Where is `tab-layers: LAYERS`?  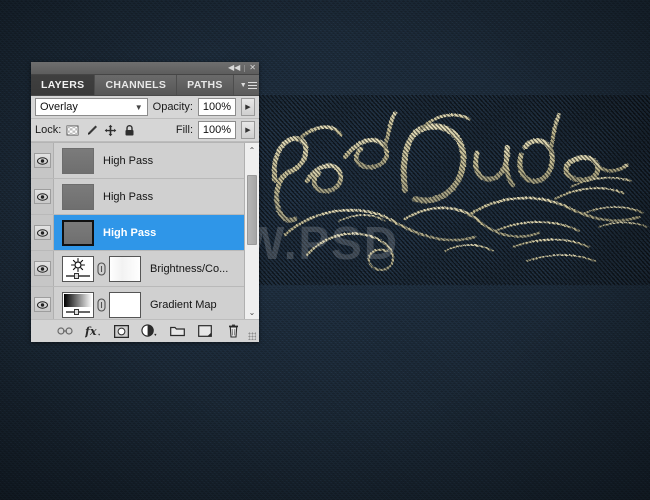
tab-layers: LAYERS is located at coordinates (63, 85).